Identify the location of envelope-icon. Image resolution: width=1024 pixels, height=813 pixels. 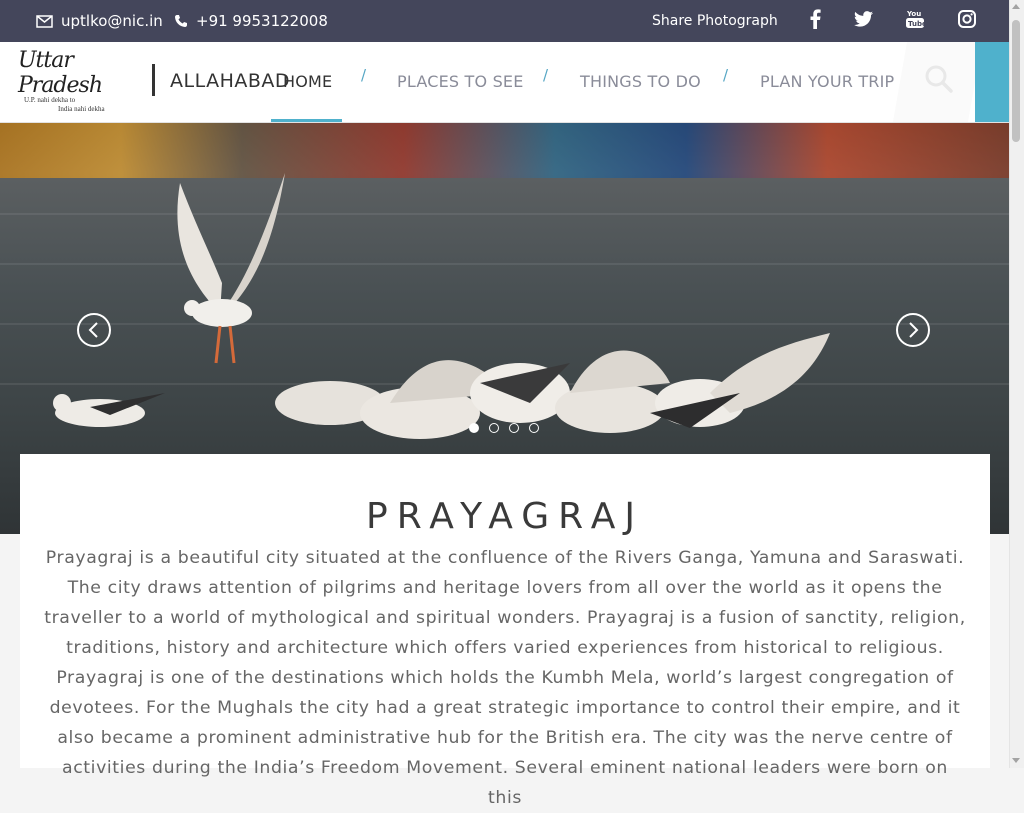
(44, 21).